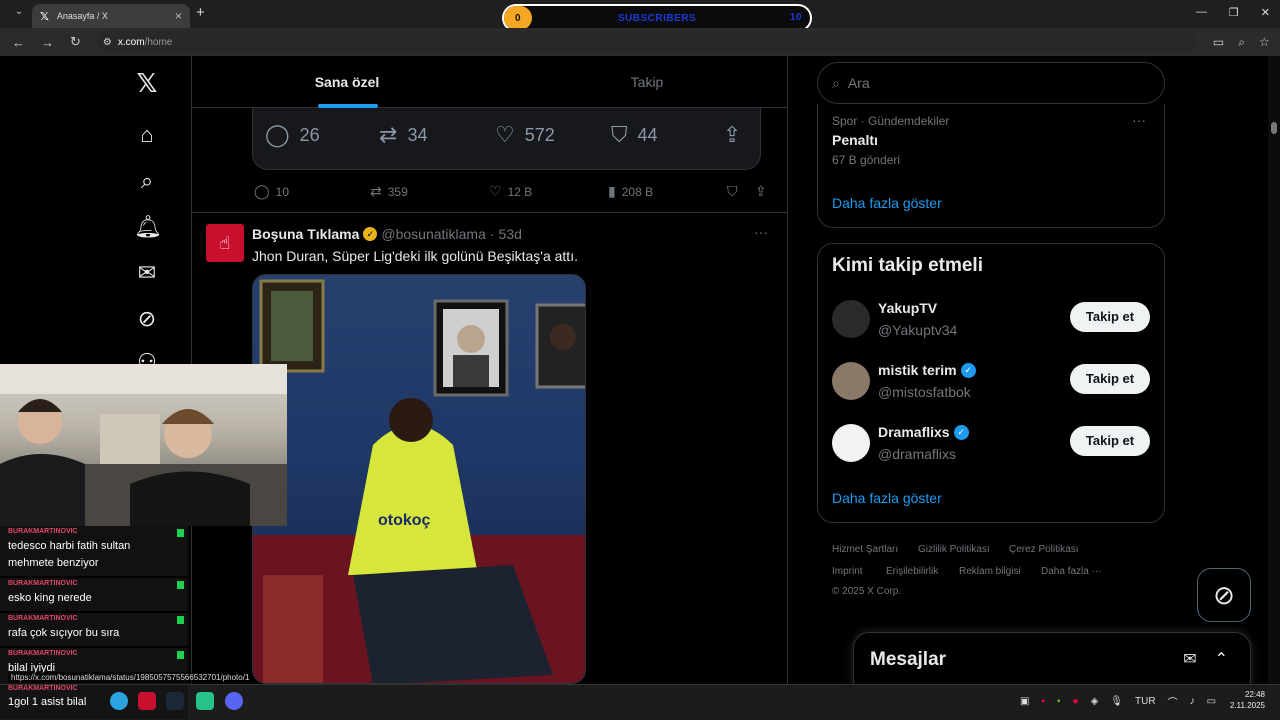 The height and width of the screenshot is (720, 1280). I want to click on chat-text: rafa çok sıçıyor bu sıra, so click(64, 633).